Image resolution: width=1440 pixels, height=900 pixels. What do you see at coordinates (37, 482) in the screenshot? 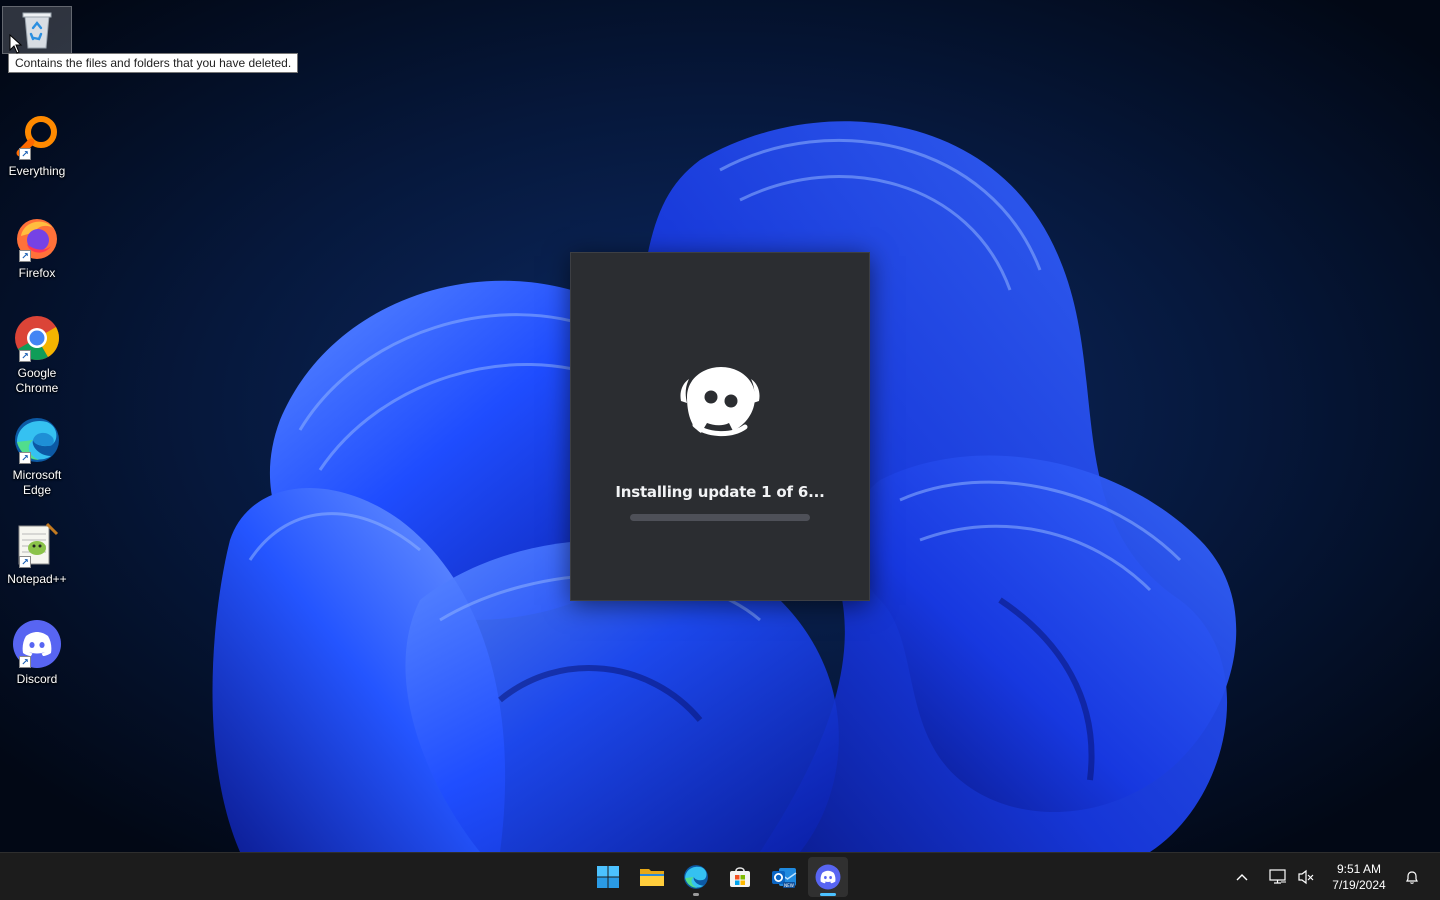
I see `desktop-icon-label: Microsoft Edge` at bounding box center [37, 482].